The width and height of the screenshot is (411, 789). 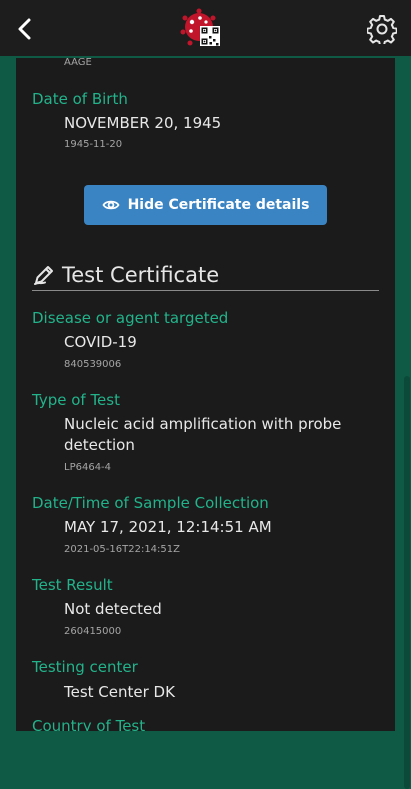 What do you see at coordinates (80, 99) in the screenshot?
I see `dob-label: Date of Birth` at bounding box center [80, 99].